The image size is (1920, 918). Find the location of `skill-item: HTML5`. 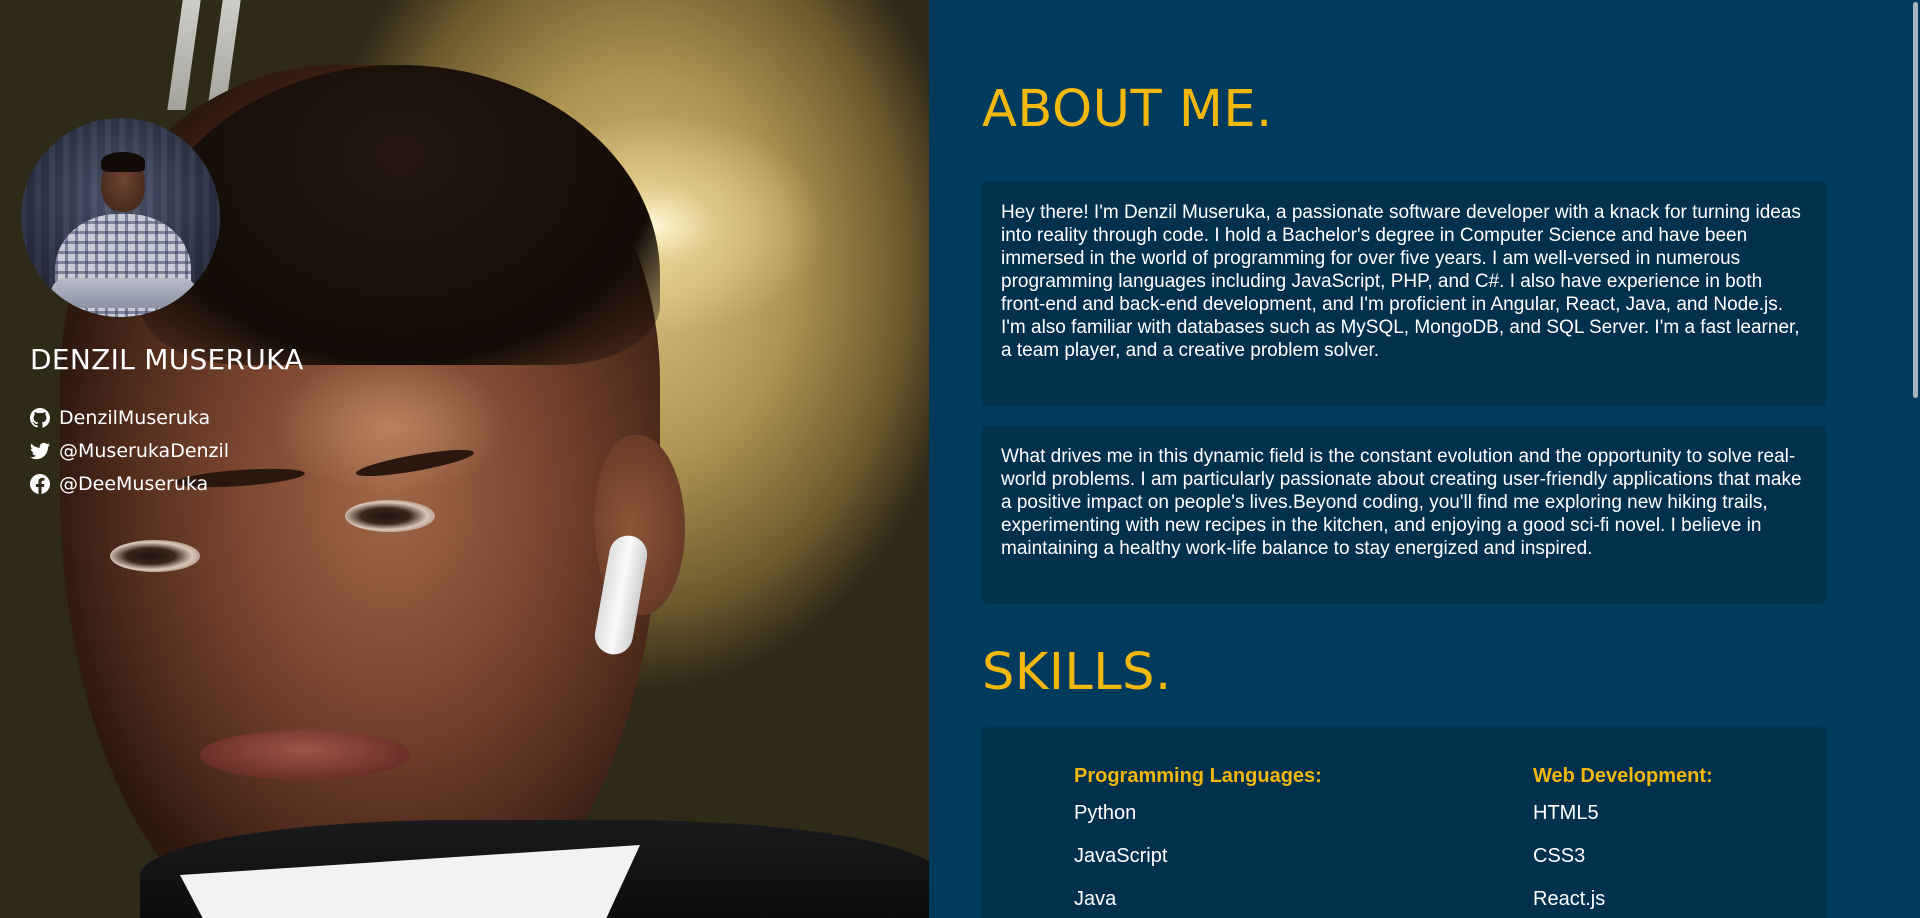

skill-item: HTML5 is located at coordinates (1566, 813).